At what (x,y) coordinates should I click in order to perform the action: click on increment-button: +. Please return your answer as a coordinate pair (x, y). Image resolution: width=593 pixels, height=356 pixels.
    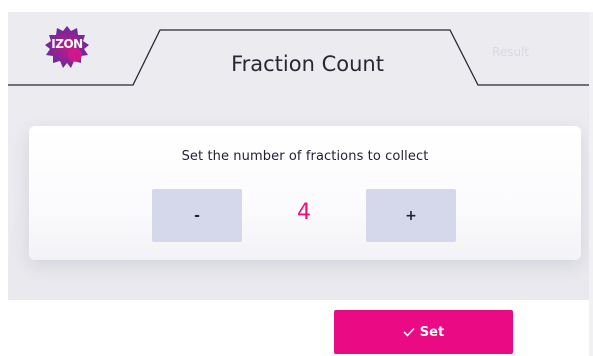
    Looking at the image, I should click on (411, 215).